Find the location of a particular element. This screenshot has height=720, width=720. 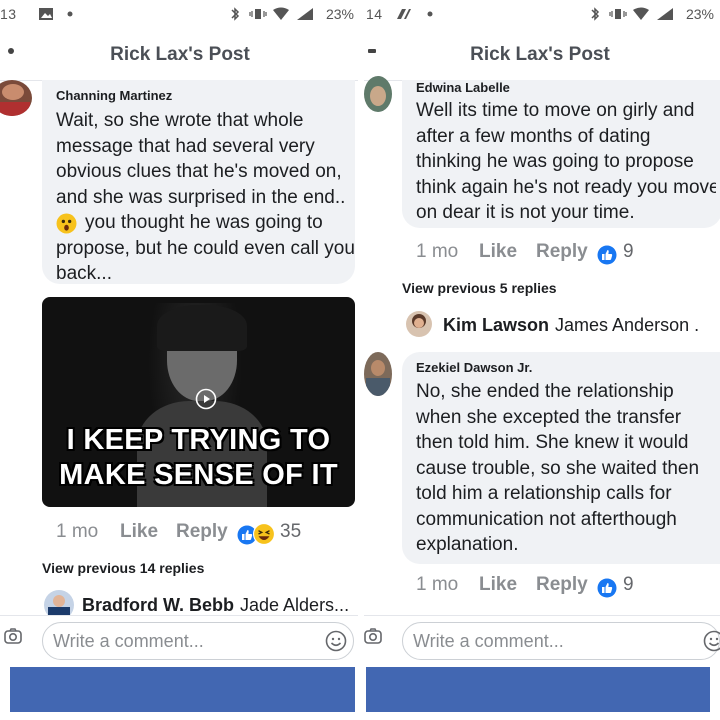

comment-author: Ezekiel Dawson Jr. is located at coordinates (474, 367).